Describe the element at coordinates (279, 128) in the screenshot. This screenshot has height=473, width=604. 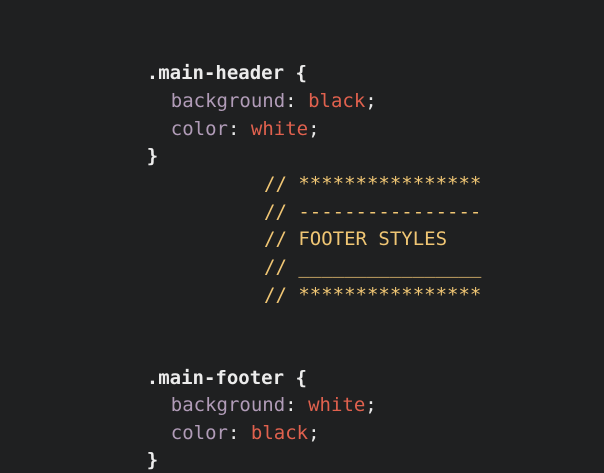
I see `css-value: white` at that location.